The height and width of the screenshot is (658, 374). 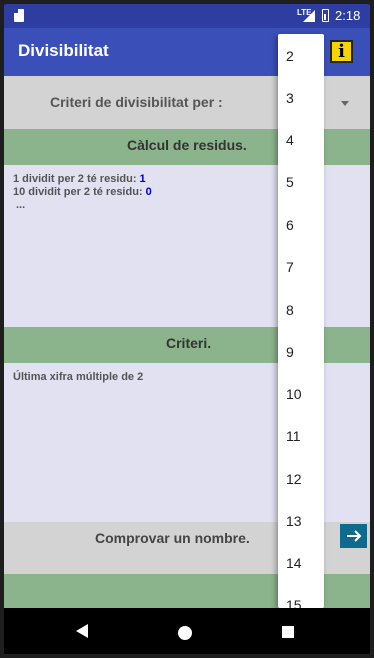 I want to click on dropdown-option: 5, so click(x=290, y=182).